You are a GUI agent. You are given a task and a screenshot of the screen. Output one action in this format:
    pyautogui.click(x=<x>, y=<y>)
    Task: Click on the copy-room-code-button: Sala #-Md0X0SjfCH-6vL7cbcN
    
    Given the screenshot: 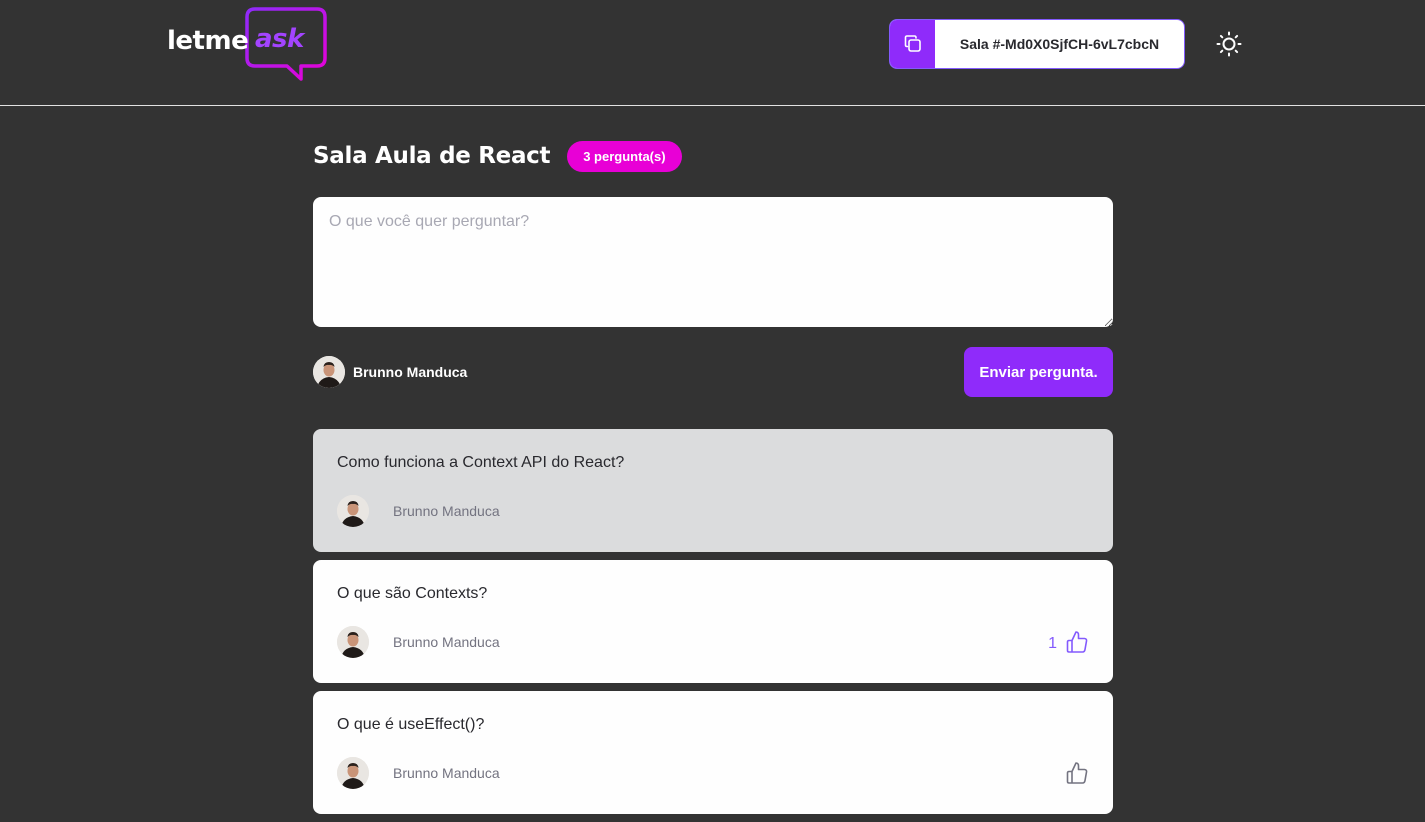 What is the action you would take?
    pyautogui.click(x=1037, y=44)
    